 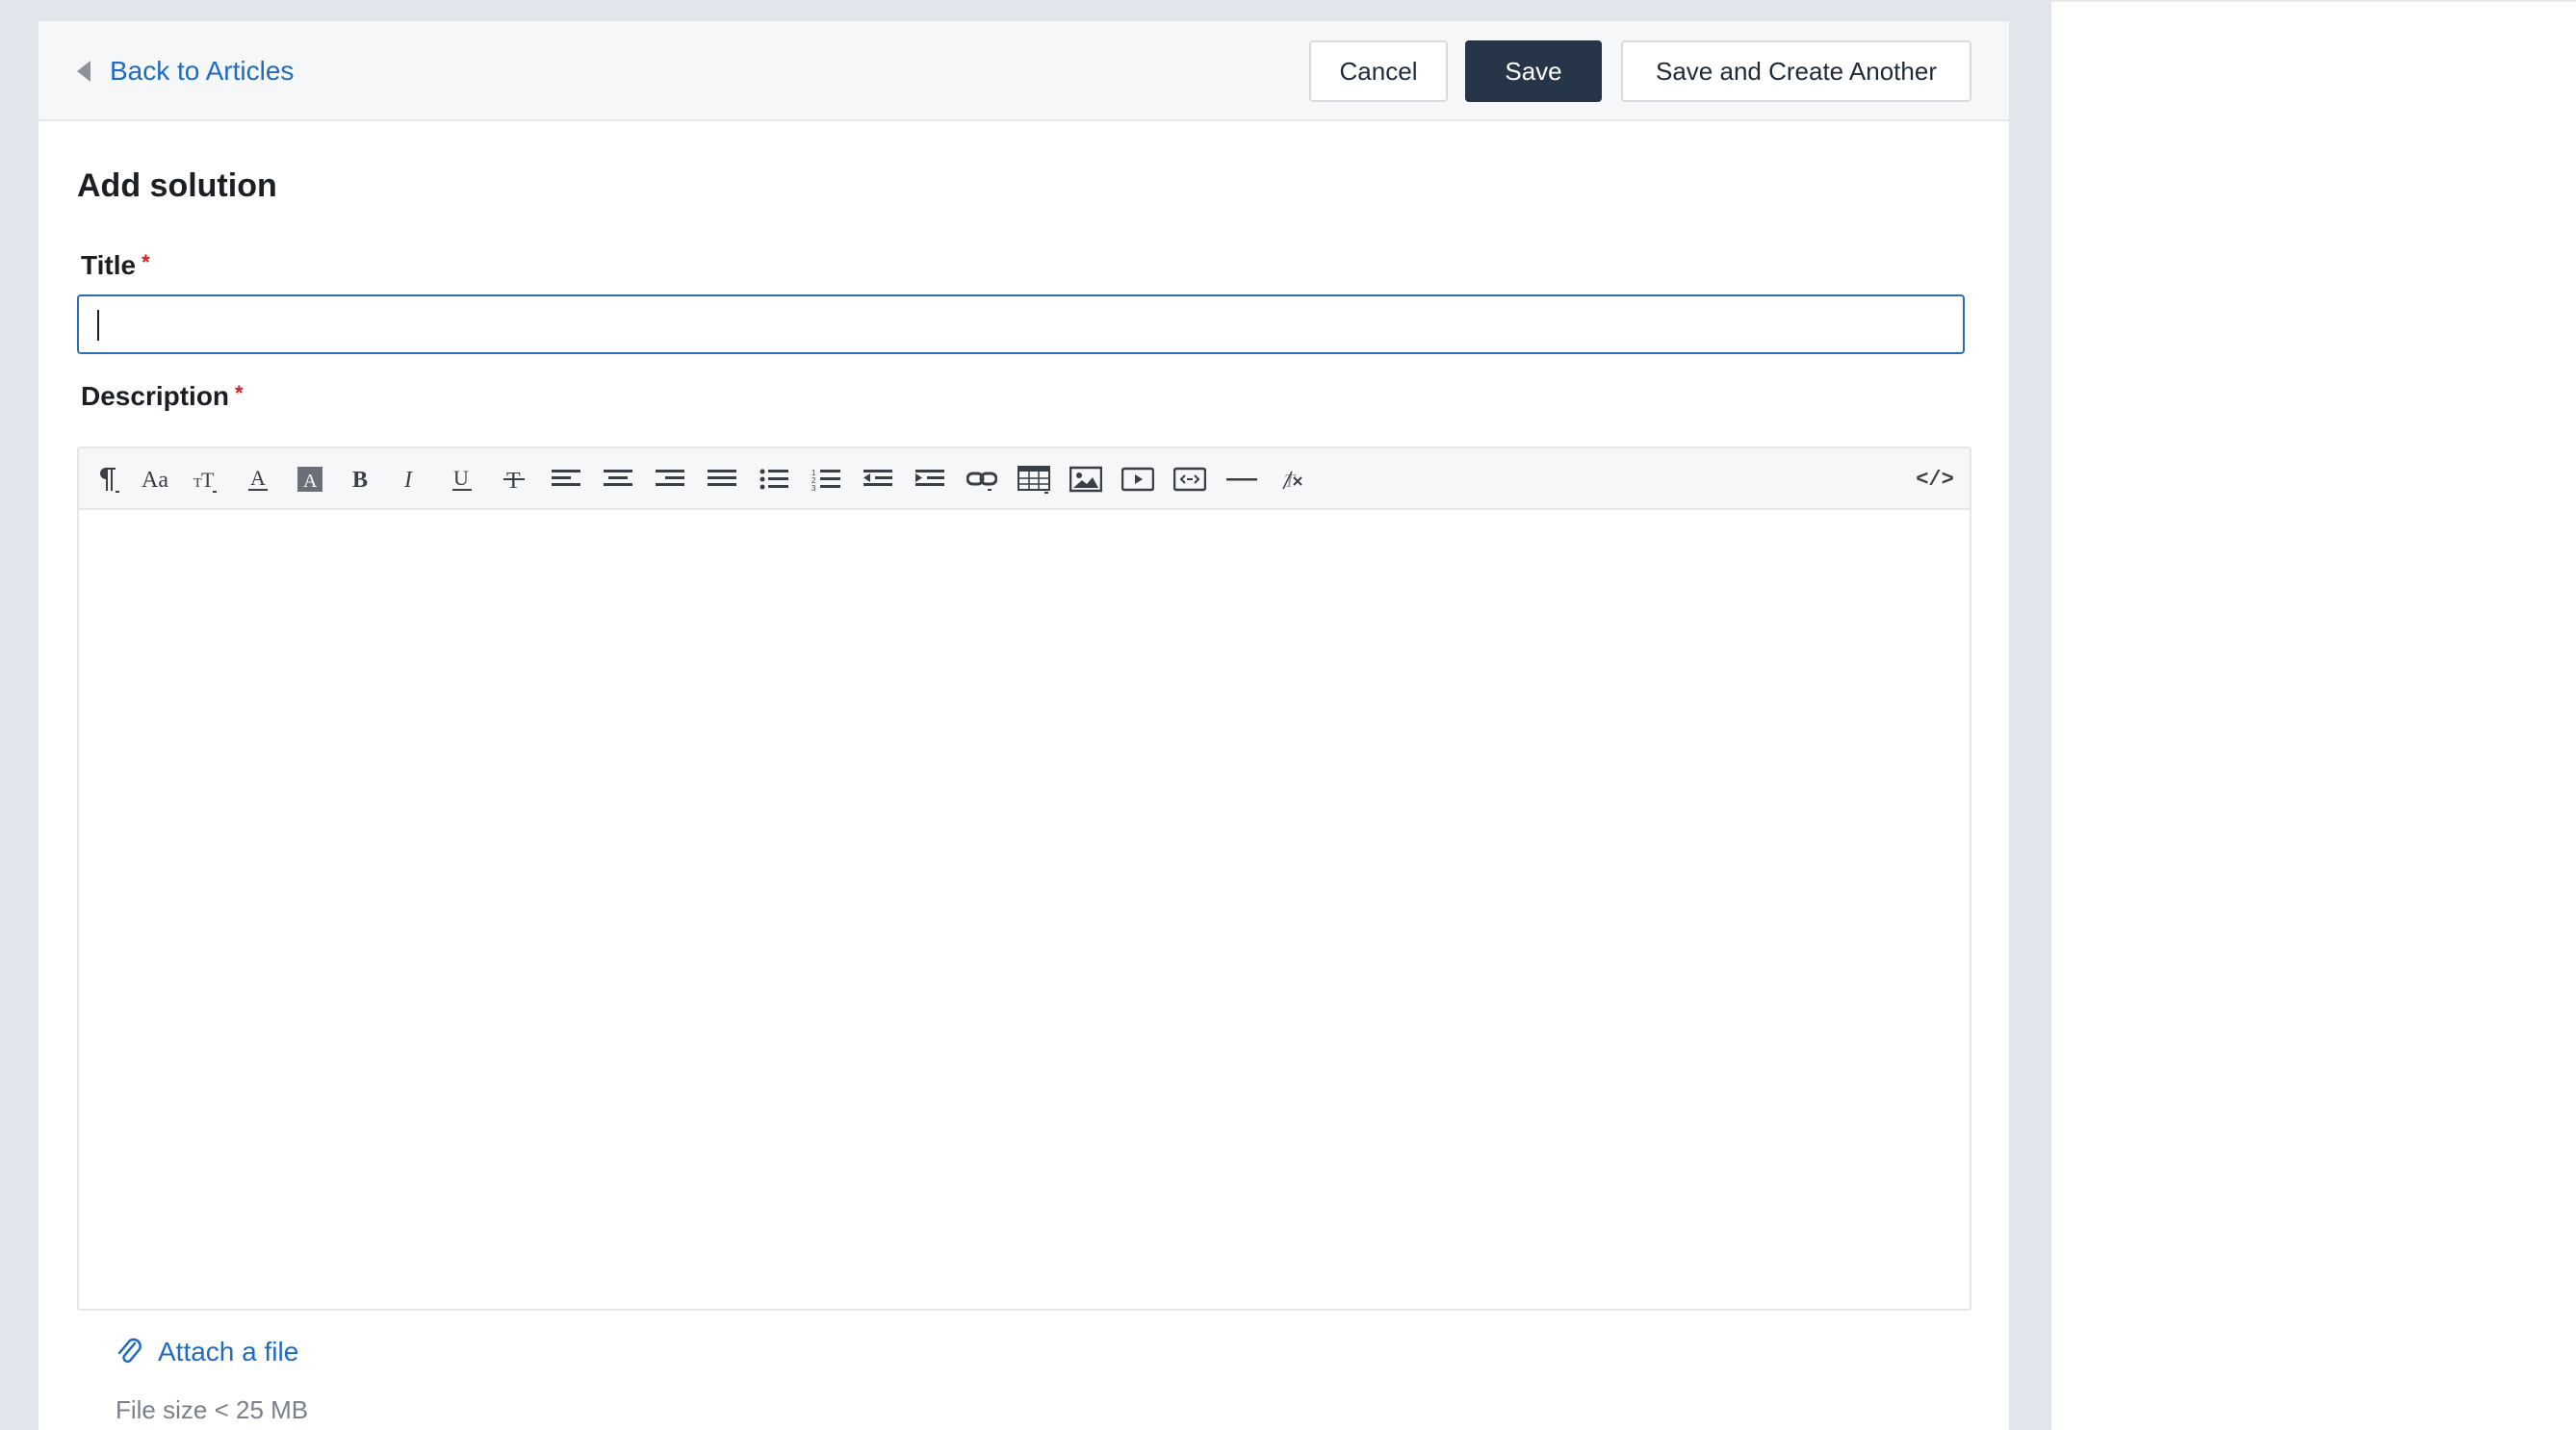 I want to click on svg-text: 3, so click(x=813, y=488).